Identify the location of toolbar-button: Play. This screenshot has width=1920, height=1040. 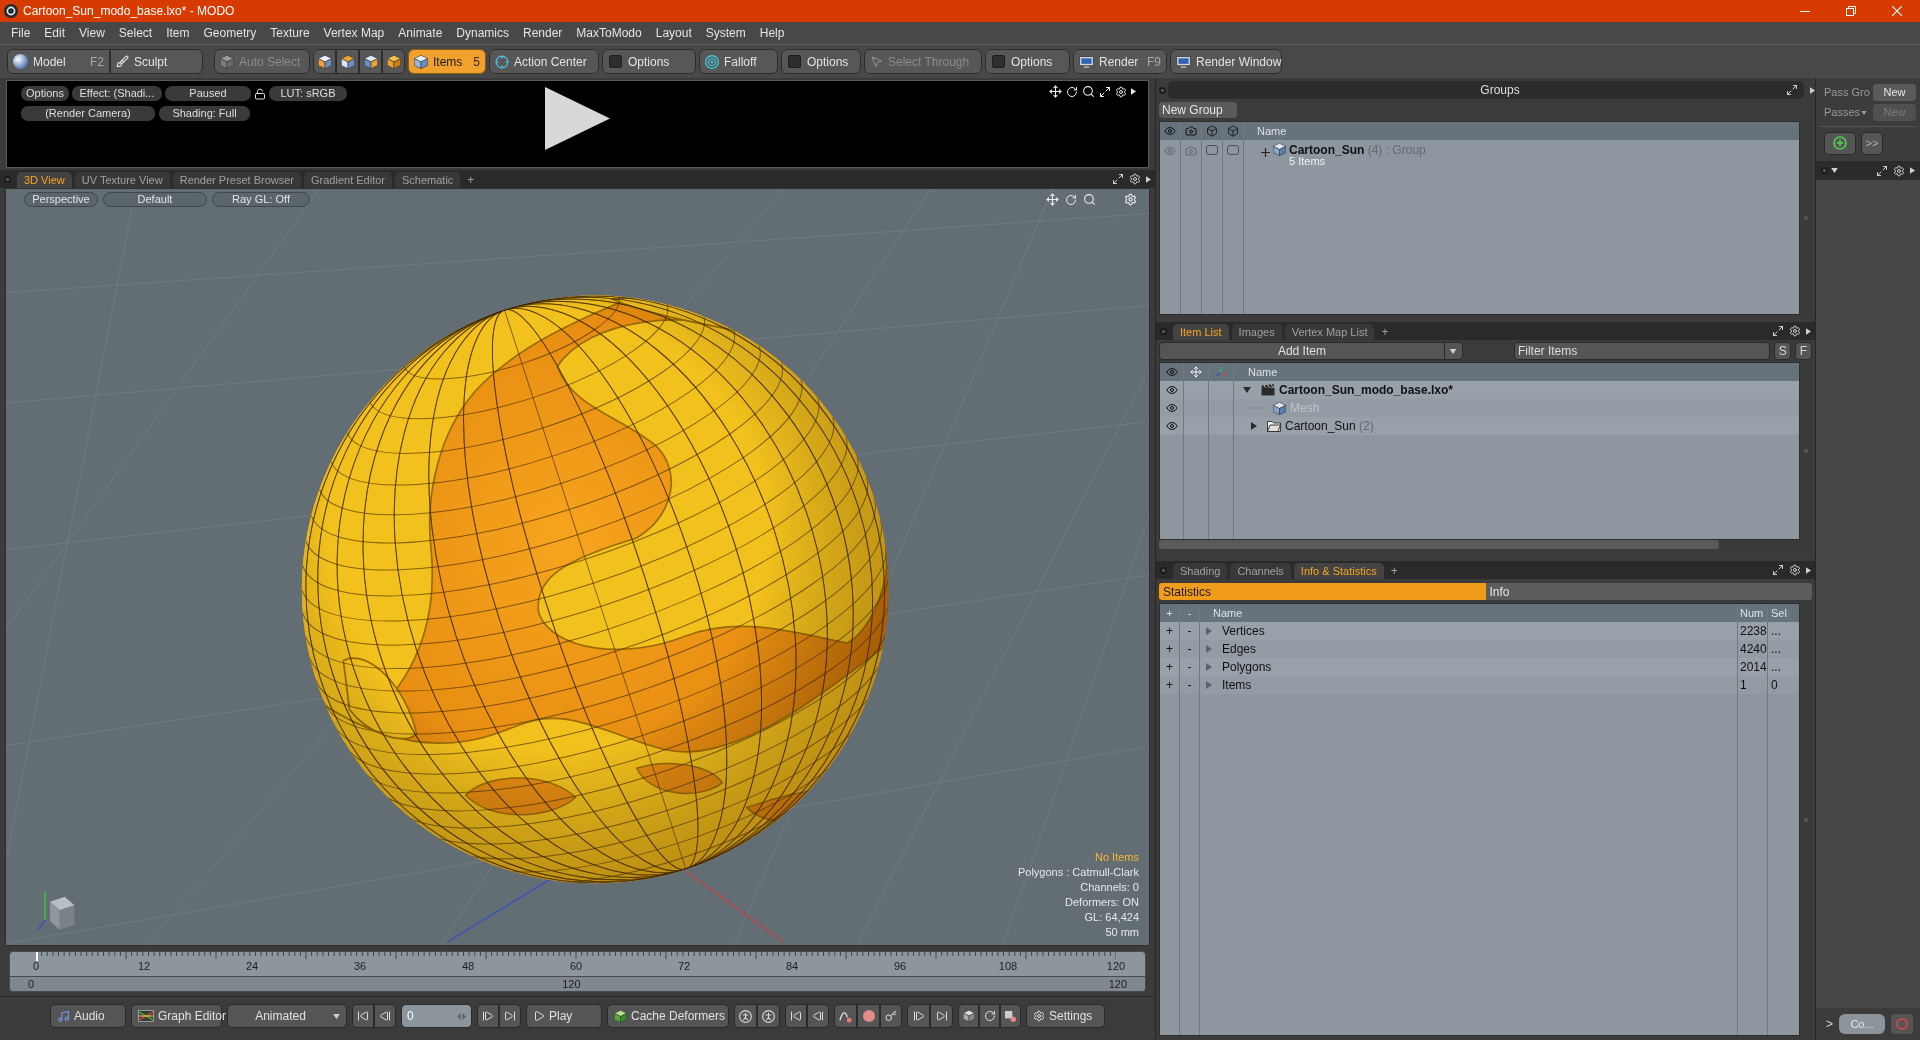
(564, 1016).